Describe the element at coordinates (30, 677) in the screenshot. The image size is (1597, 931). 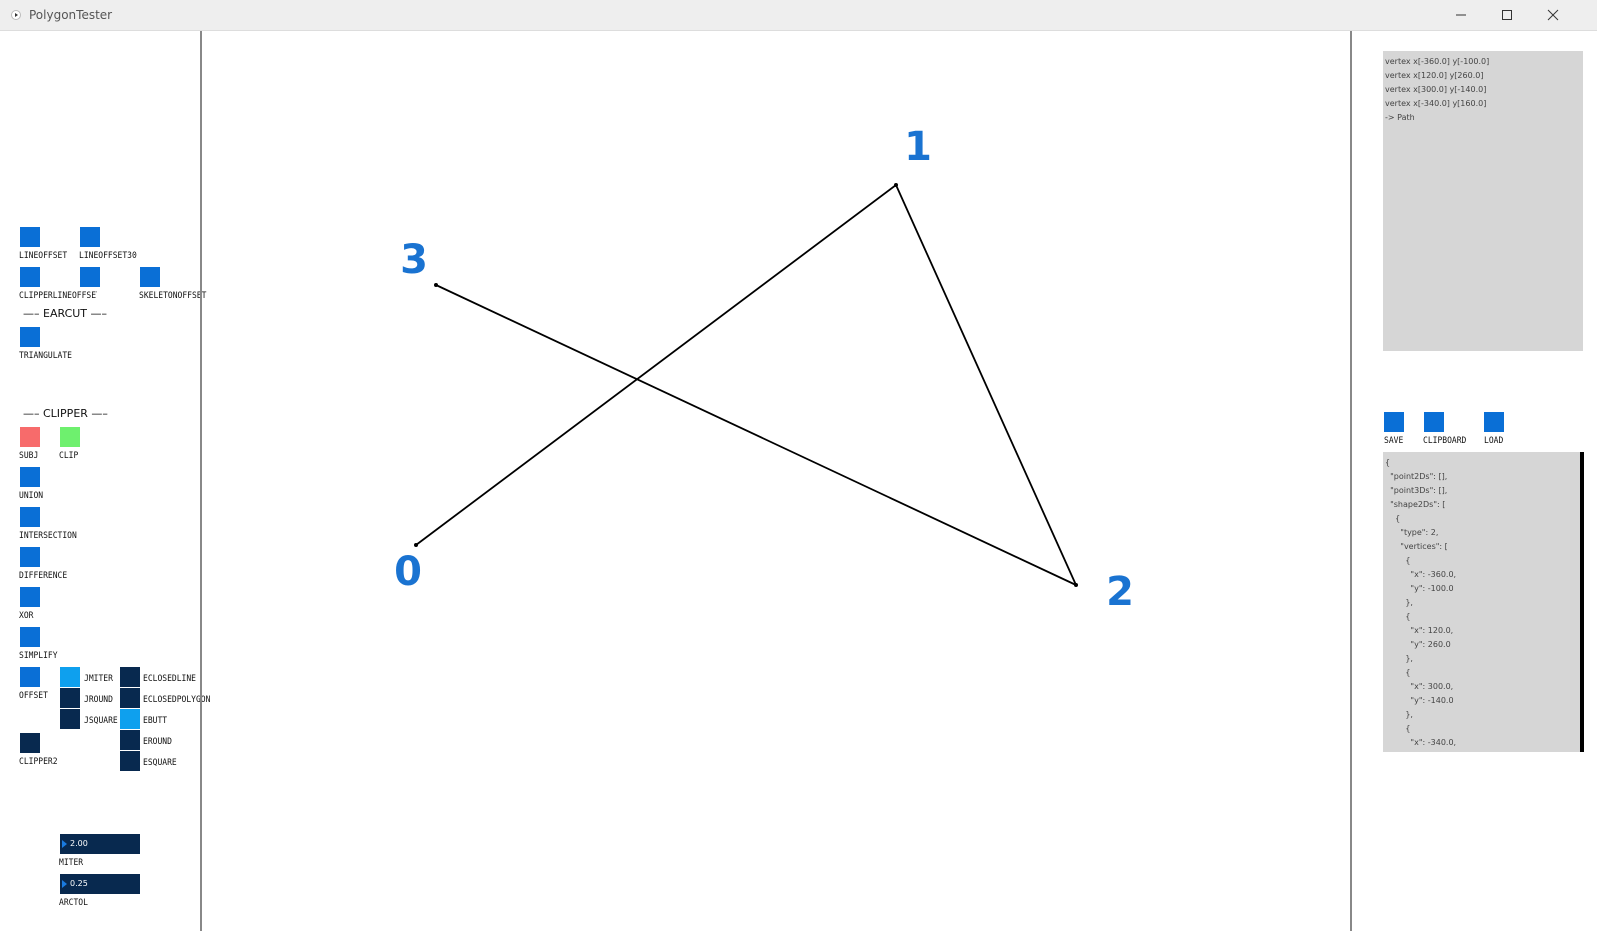
I see `offset-button` at that location.